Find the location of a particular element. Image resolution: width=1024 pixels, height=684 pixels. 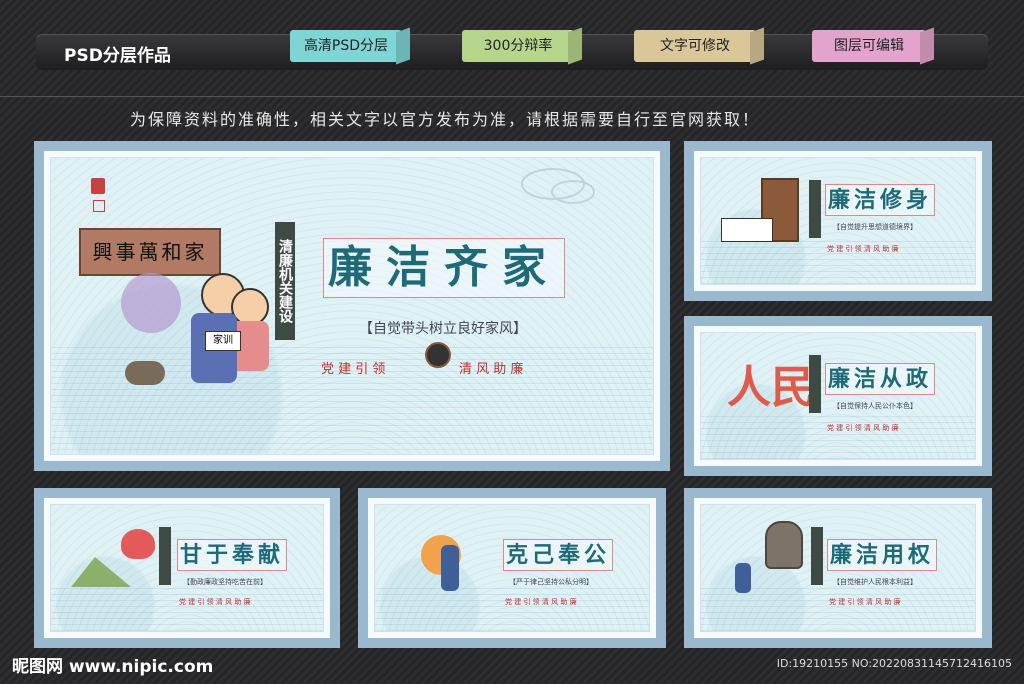

board-subtitle: 【自觉维护人民根本利益】 is located at coordinates (875, 582).